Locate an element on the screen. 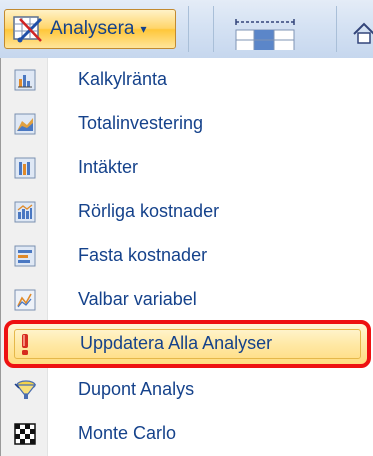 Image resolution: width=373 pixels, height=456 pixels. menu-item-kalkylranta: Kalkylränta is located at coordinates (187, 80).